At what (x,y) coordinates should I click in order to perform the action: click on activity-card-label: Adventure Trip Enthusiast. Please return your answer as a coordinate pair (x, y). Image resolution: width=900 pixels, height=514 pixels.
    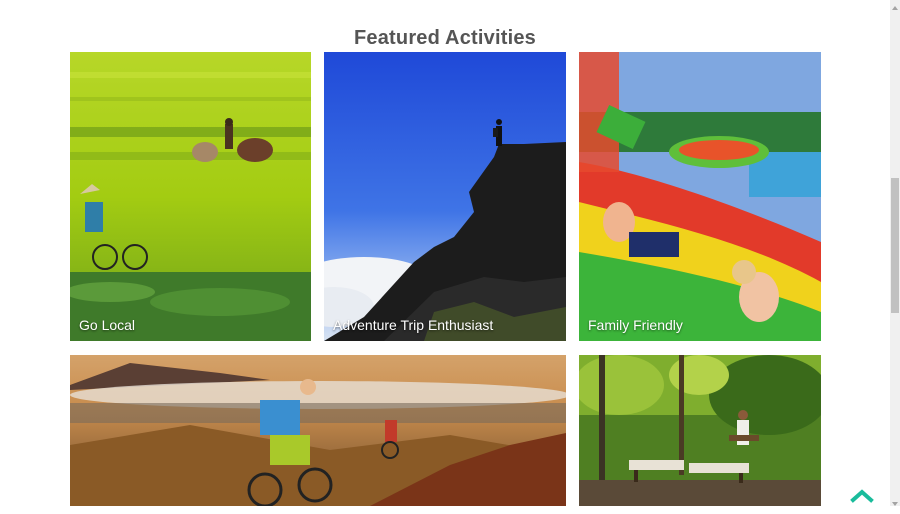
    Looking at the image, I should click on (413, 325).